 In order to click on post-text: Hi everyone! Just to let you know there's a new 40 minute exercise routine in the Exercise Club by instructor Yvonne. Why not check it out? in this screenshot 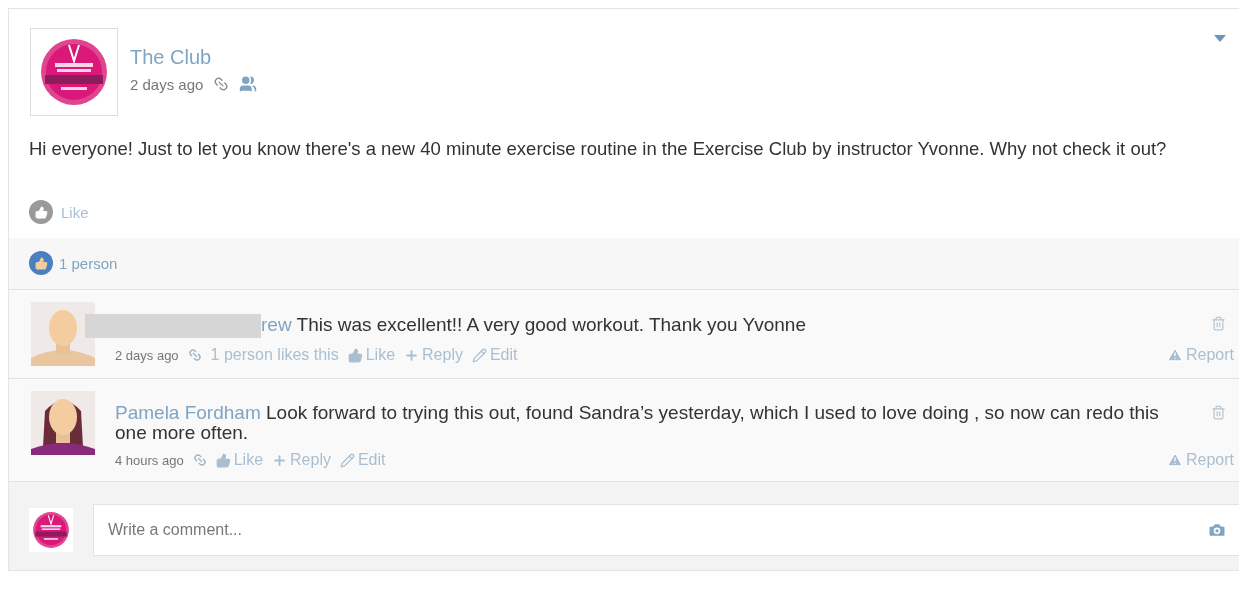, I will do `click(598, 149)`.